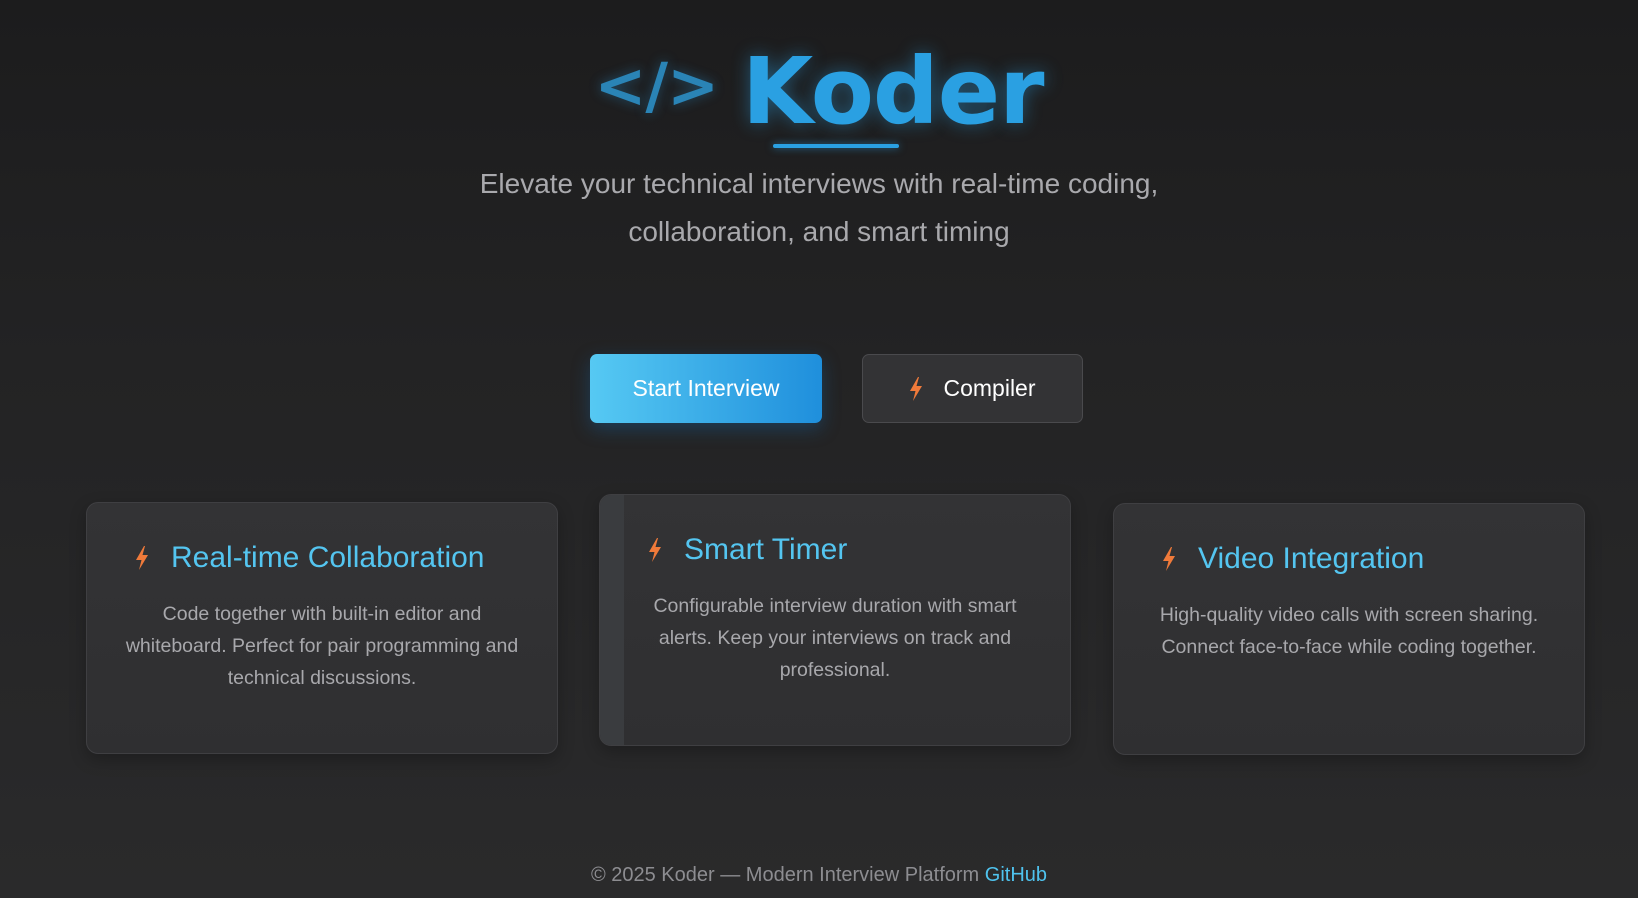  I want to click on feature-title: Real-time Collaboration, so click(309, 558).